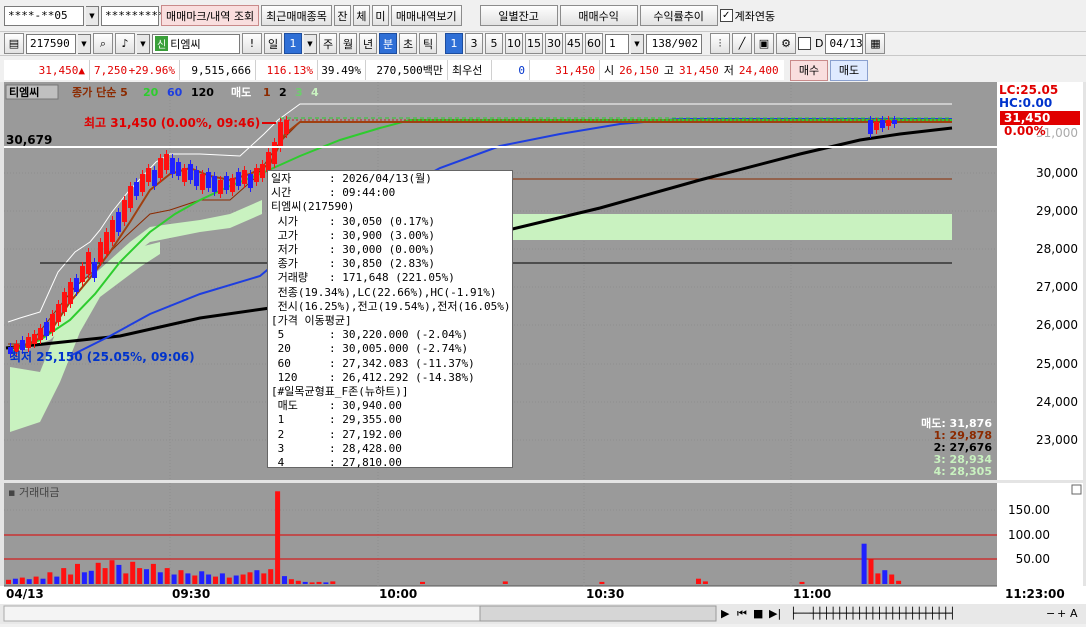  I want to click on zoom-in-icon: +, so click(1061, 613).